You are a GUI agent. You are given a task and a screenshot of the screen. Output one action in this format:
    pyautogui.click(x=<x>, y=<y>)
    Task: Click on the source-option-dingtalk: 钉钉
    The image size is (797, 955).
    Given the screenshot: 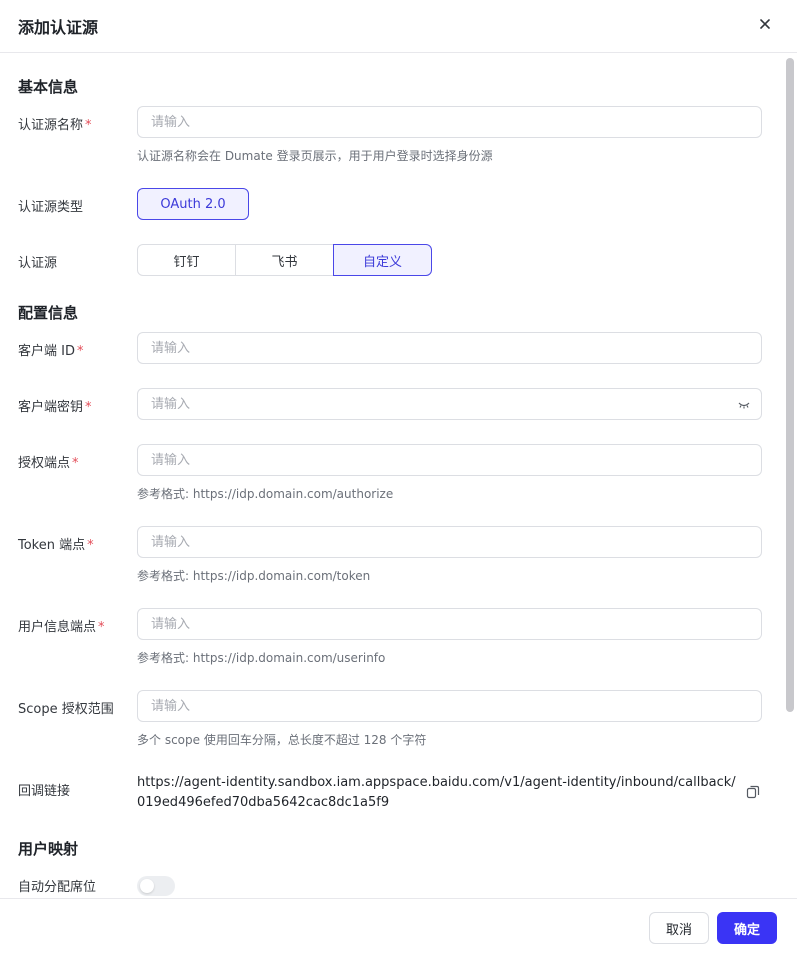 What is the action you would take?
    pyautogui.click(x=186, y=260)
    